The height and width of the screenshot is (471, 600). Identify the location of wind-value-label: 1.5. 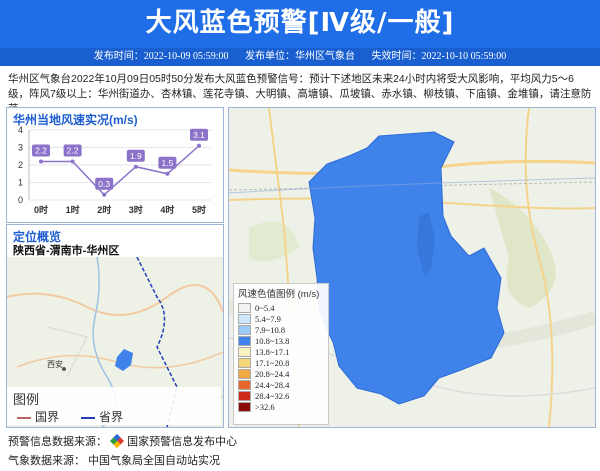
(167, 163).